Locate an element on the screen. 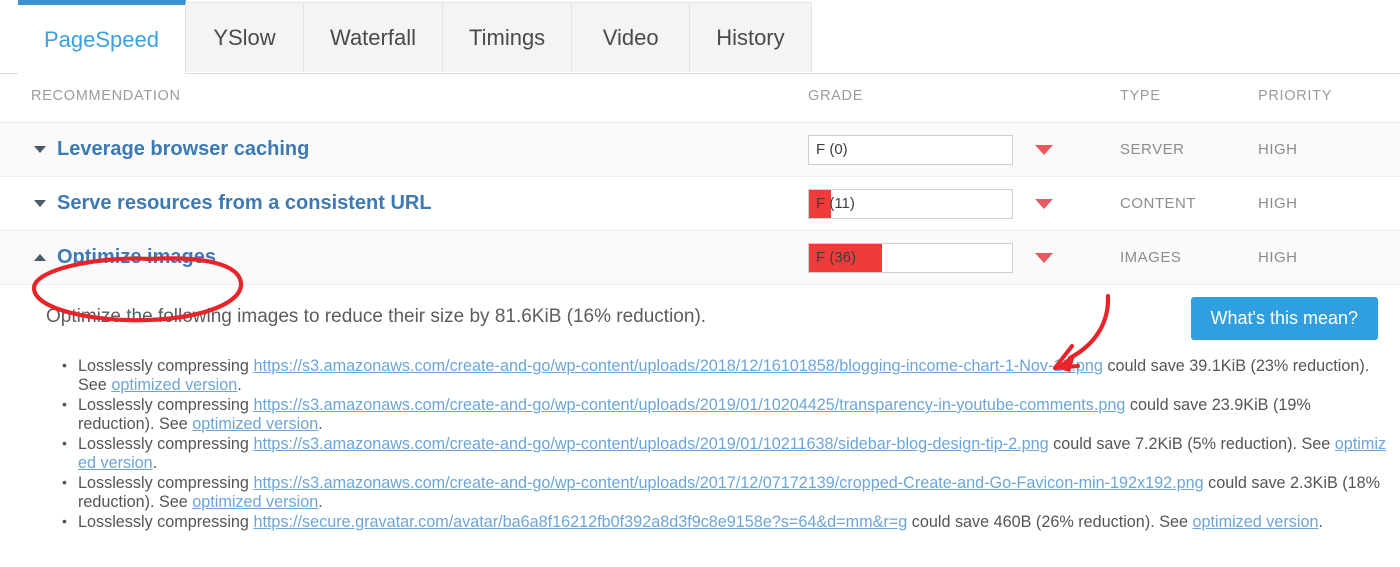  column-header-type: TYPE is located at coordinates (1140, 96).